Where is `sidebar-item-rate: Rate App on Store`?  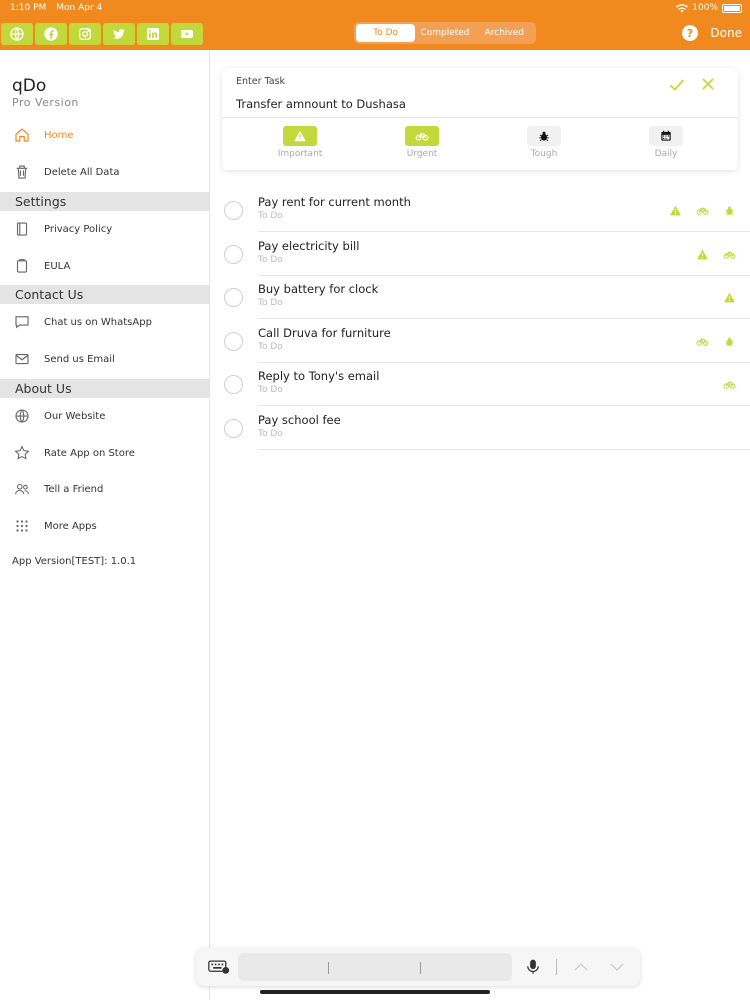
sidebar-item-rate: Rate App on Store is located at coordinates (105, 453).